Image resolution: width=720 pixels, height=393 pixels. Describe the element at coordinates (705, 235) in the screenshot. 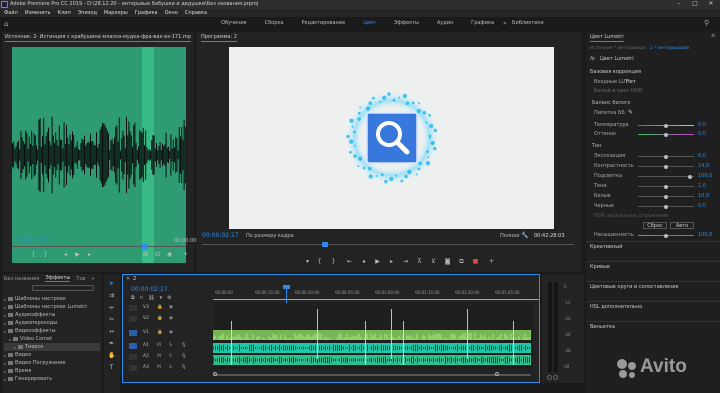

I see `saturation-value: 100,0` at that location.